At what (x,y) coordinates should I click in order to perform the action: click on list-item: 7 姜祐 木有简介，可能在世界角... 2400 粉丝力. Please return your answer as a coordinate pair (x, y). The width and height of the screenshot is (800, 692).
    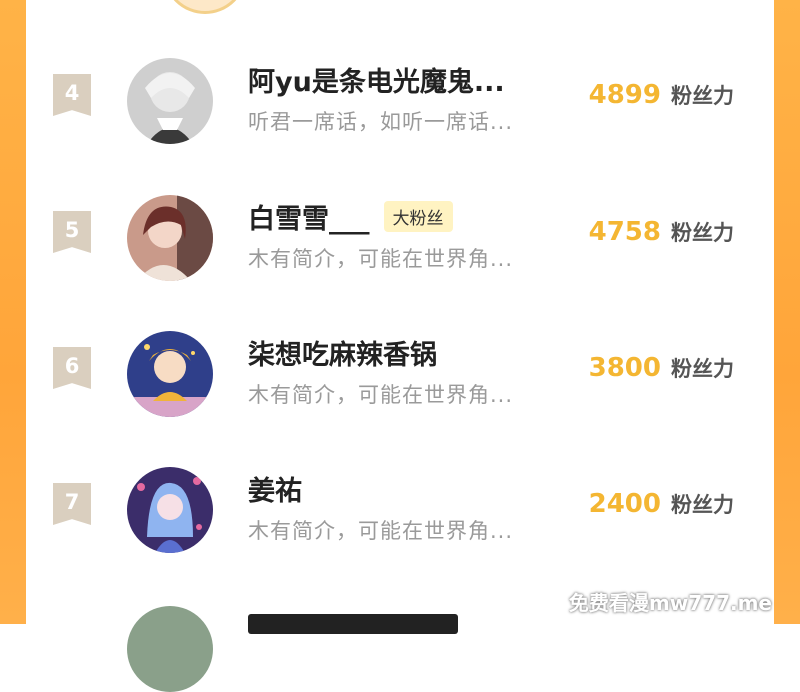
    Looking at the image, I should click on (400, 508).